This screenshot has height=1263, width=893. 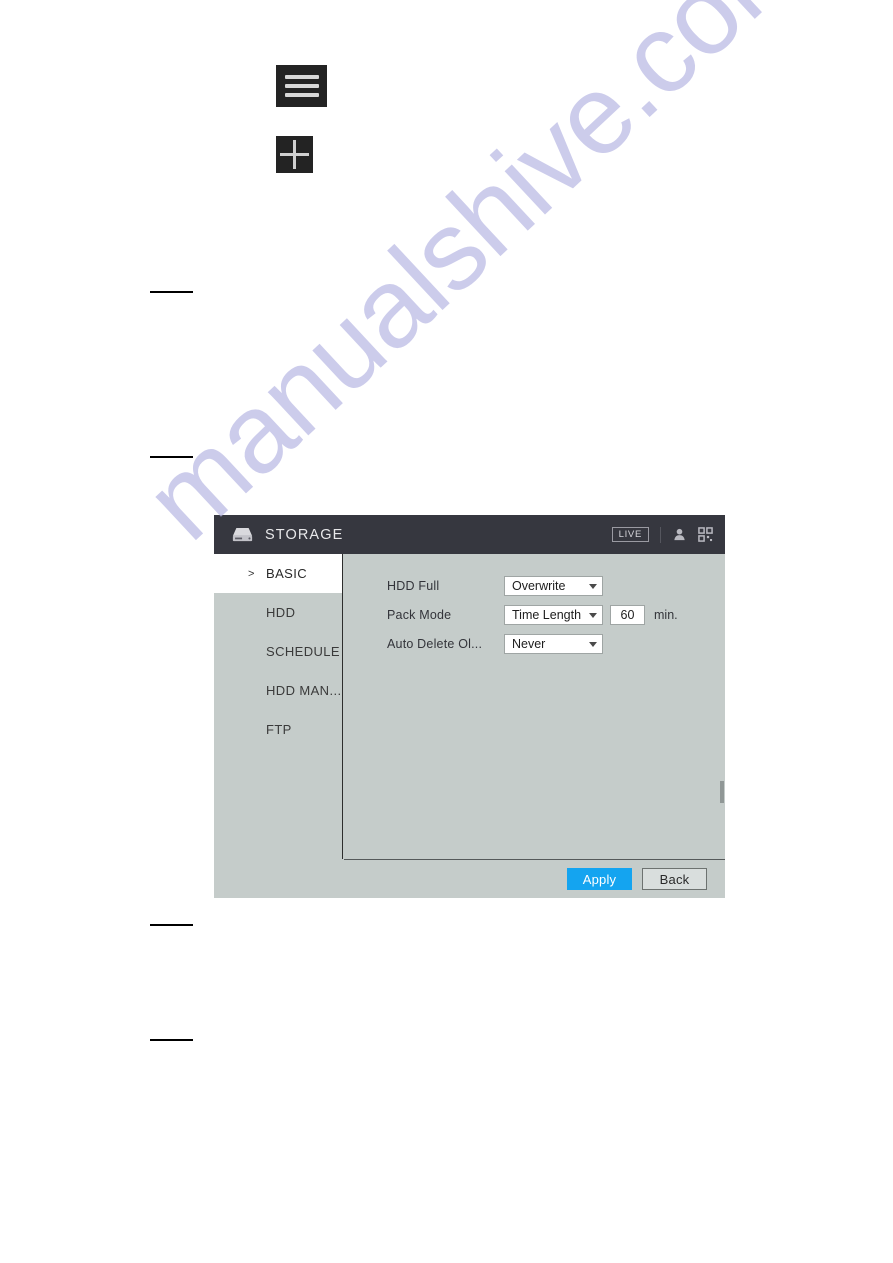 What do you see at coordinates (304, 534) in the screenshot?
I see `page-title: STORAGE` at bounding box center [304, 534].